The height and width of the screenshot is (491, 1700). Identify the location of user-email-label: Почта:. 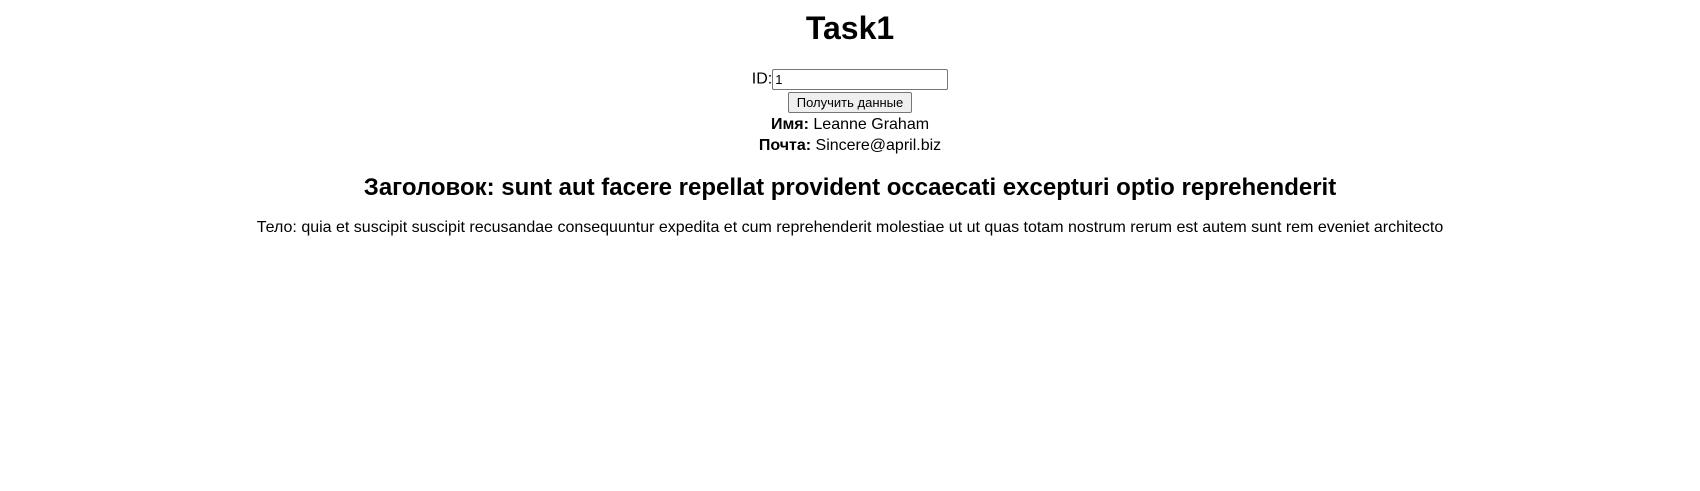
(785, 145).